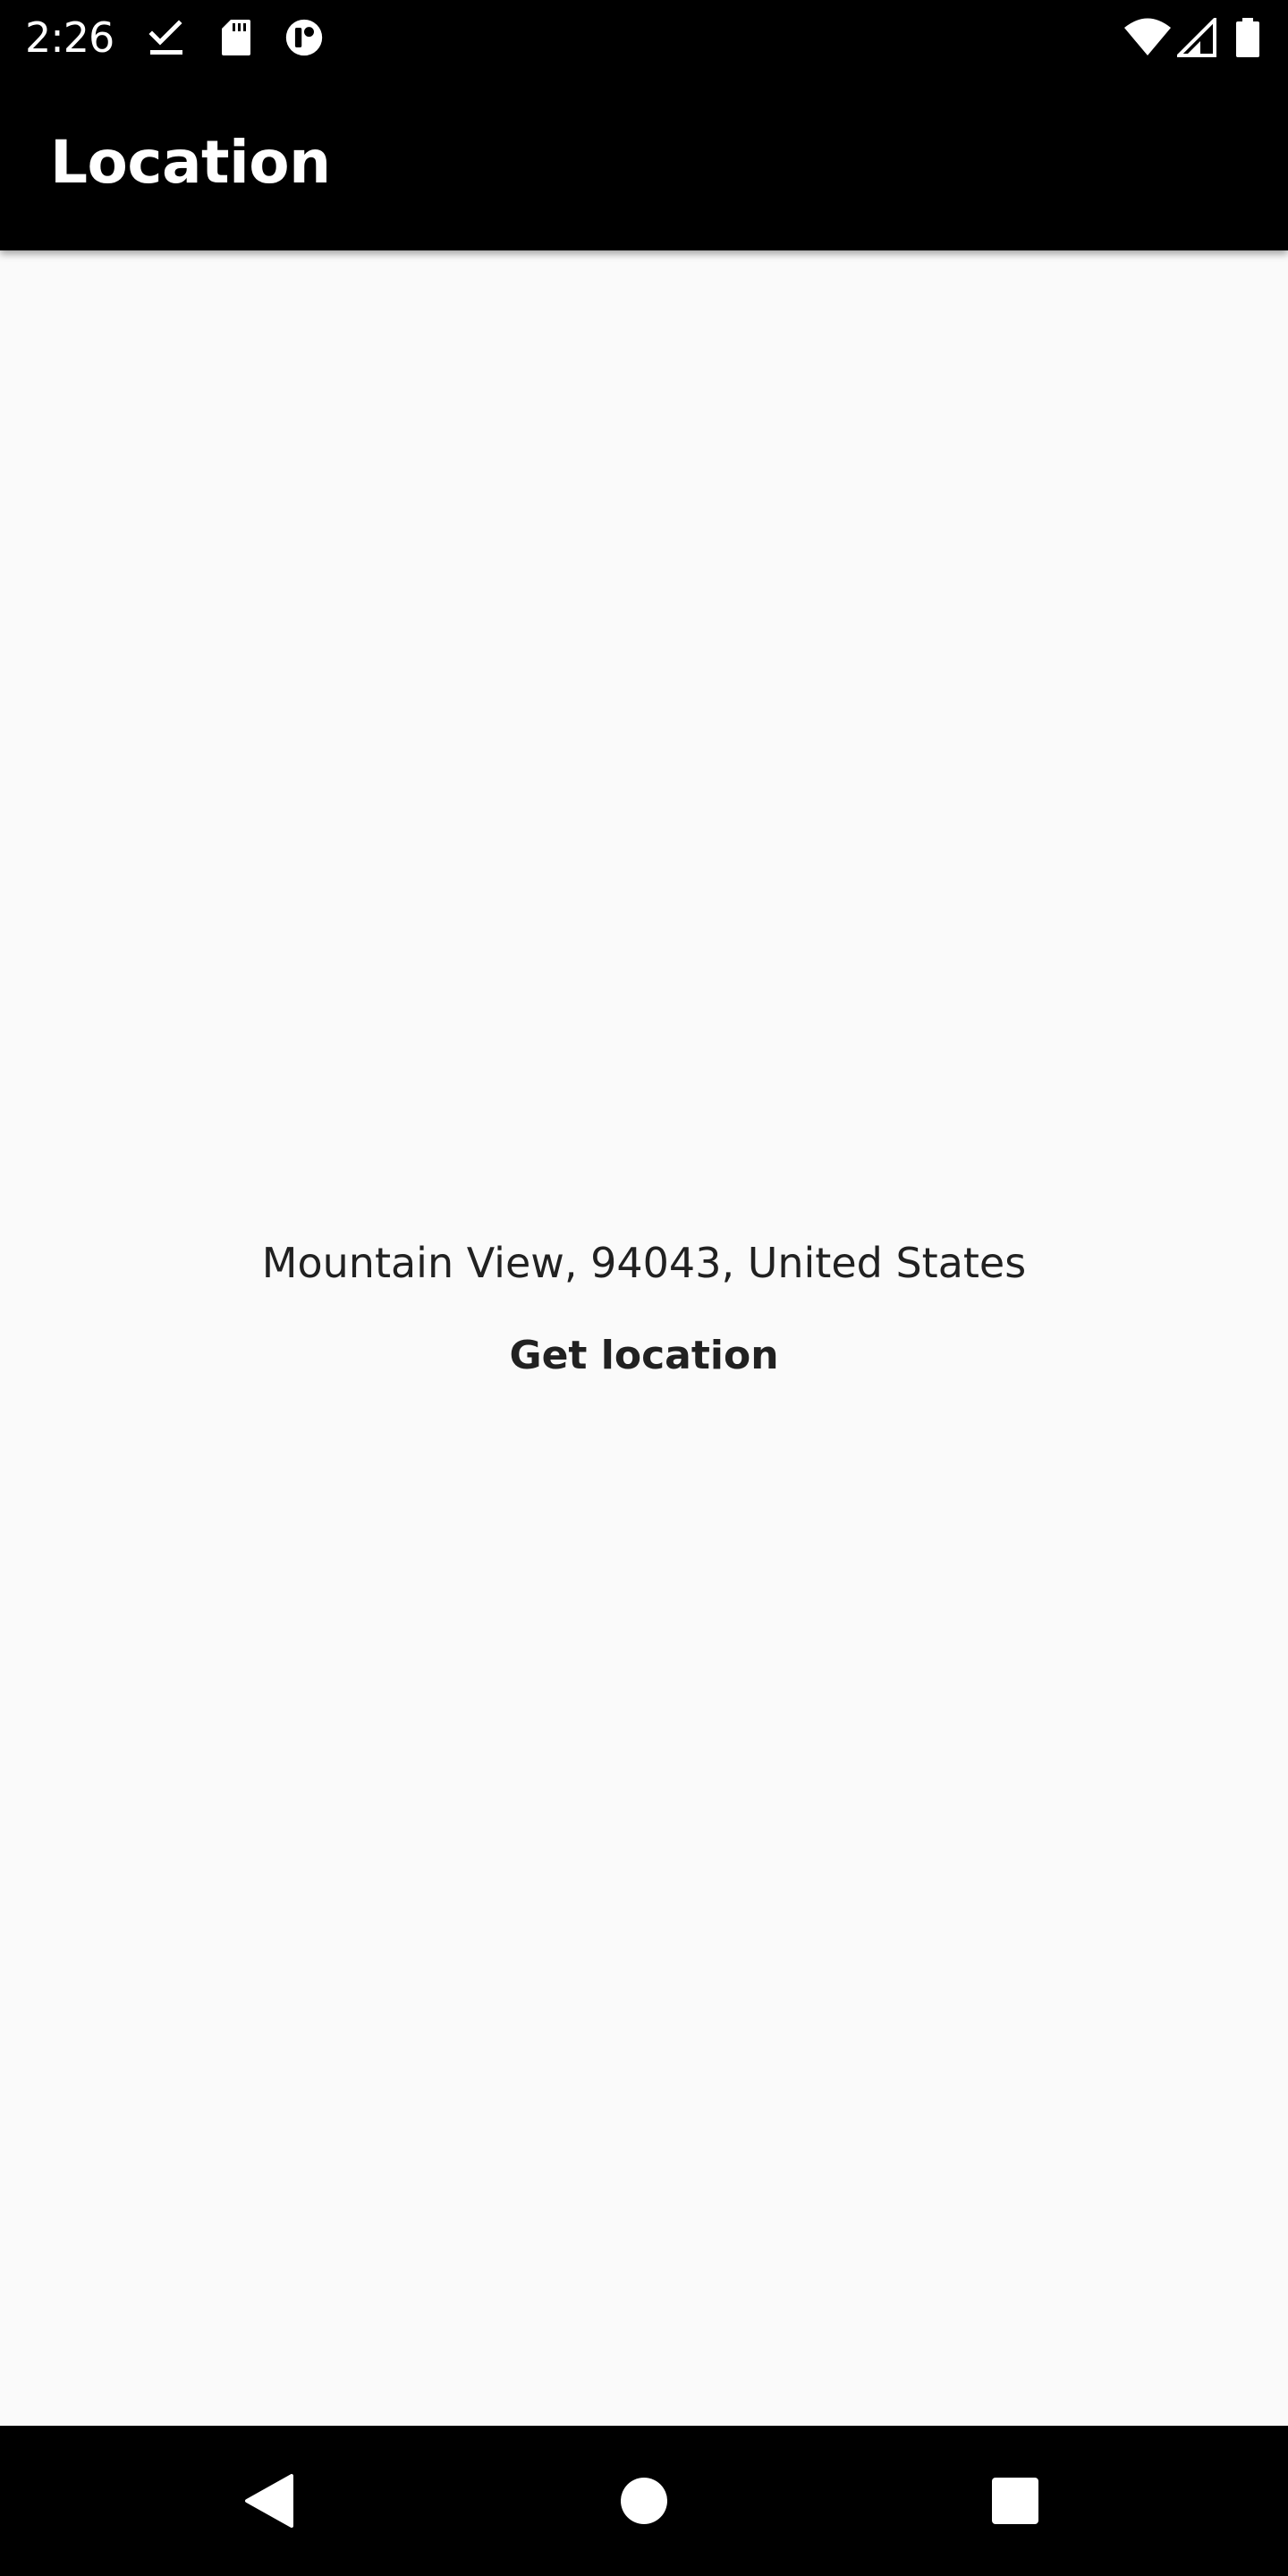 The image size is (1288, 2576). What do you see at coordinates (165, 37) in the screenshot?
I see `download-done-icon` at bounding box center [165, 37].